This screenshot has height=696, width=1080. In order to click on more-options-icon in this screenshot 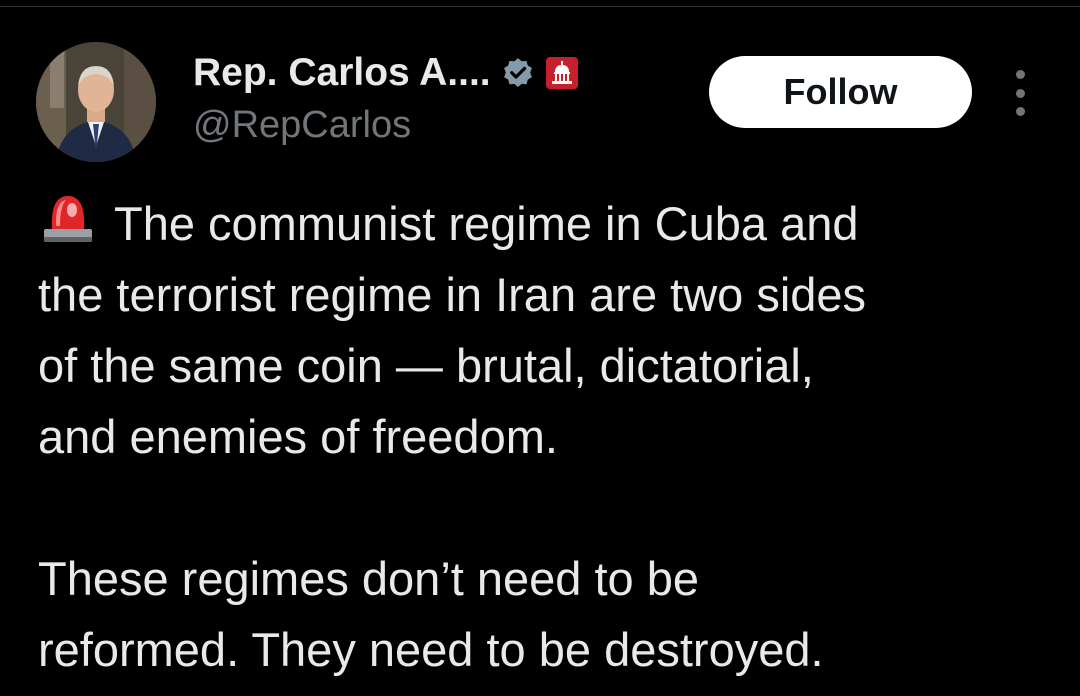, I will do `click(1020, 93)`.